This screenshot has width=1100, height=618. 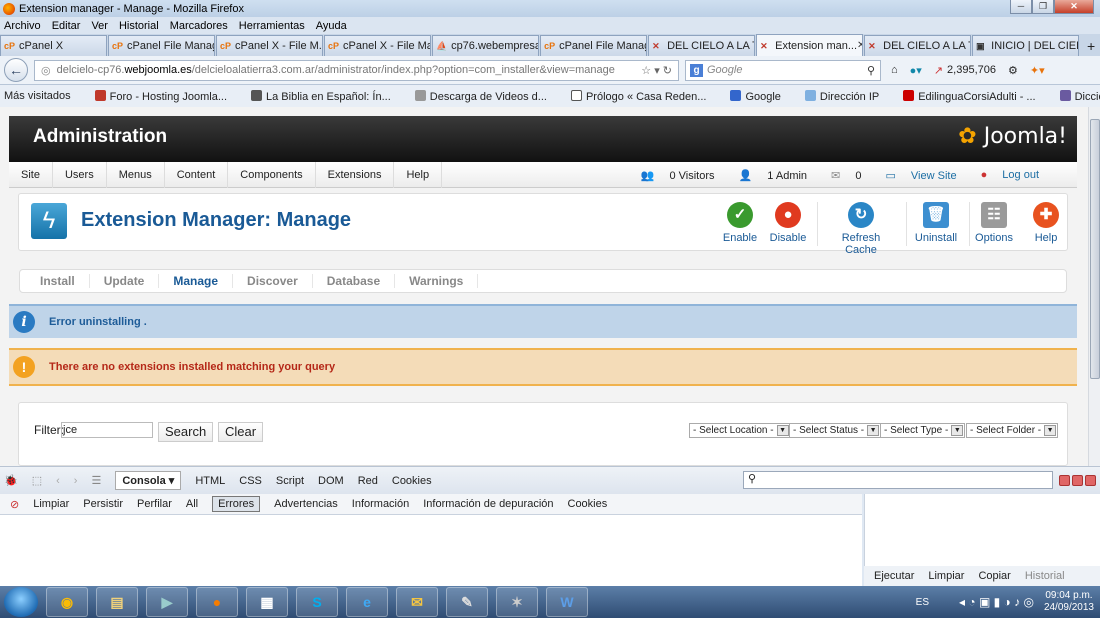 I want to click on console-limpiar: Limpiar, so click(x=51, y=504).